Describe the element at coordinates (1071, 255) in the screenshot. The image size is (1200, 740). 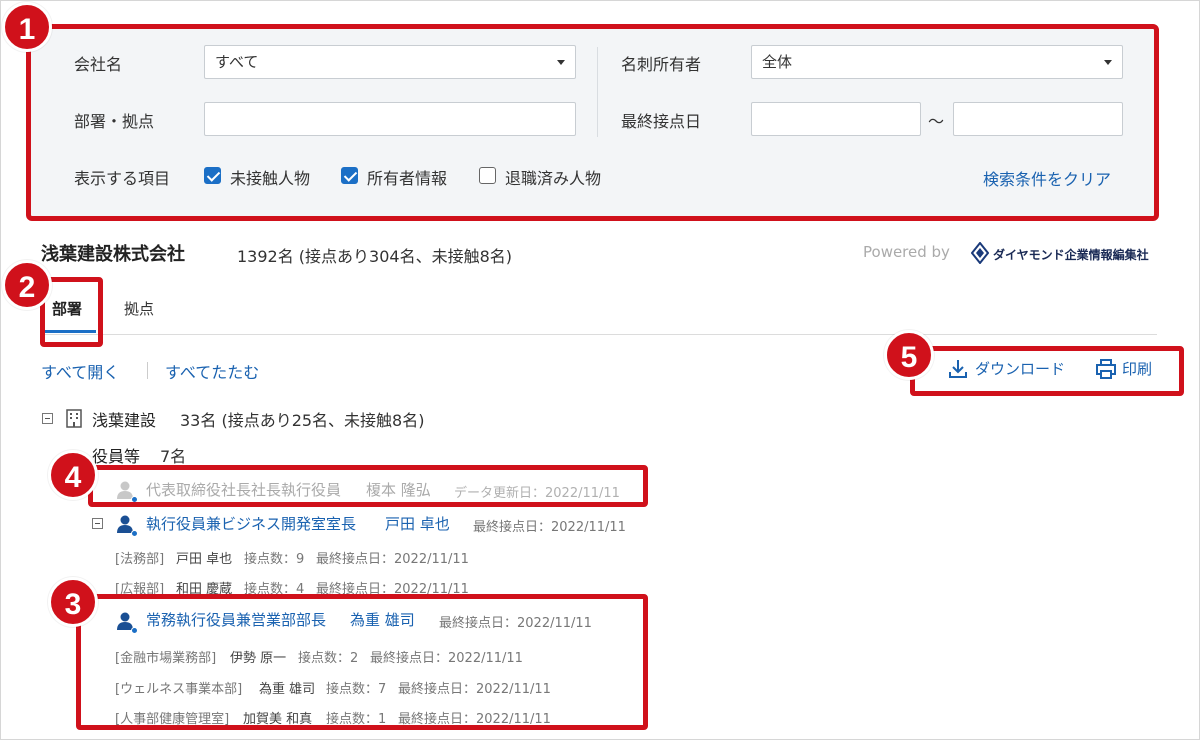
I see `logo-text: ダイヤモンド企業情報編集社` at that location.